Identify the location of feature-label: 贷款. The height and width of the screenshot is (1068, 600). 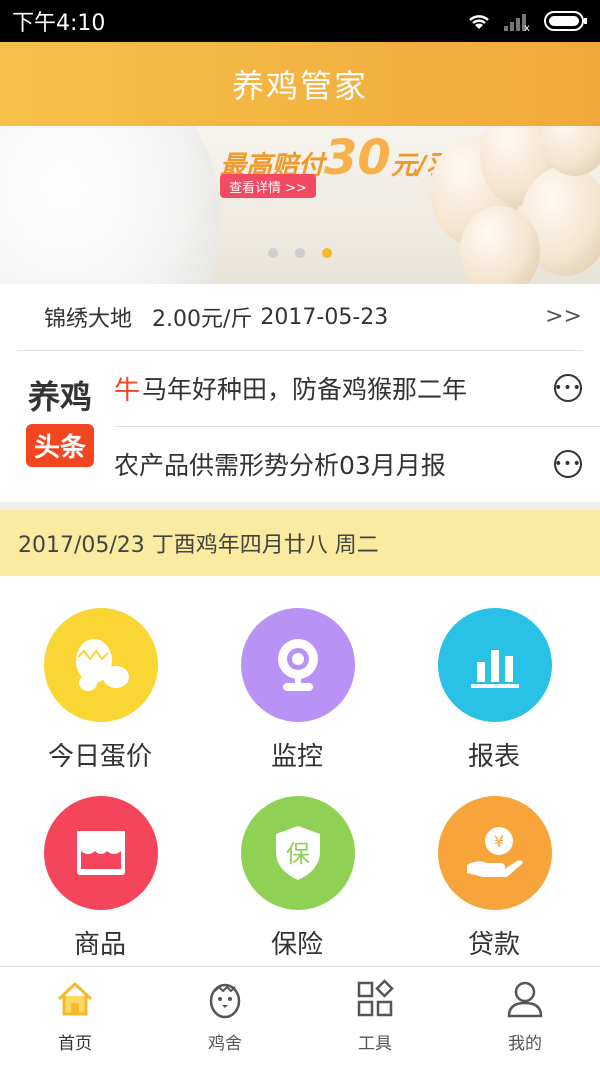
(493, 945).